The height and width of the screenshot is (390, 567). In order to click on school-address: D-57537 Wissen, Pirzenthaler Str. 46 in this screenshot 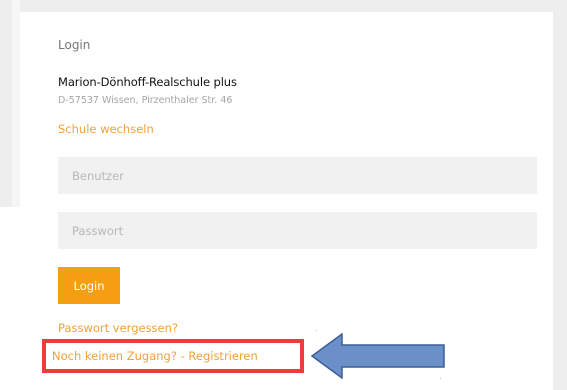, I will do `click(145, 100)`.